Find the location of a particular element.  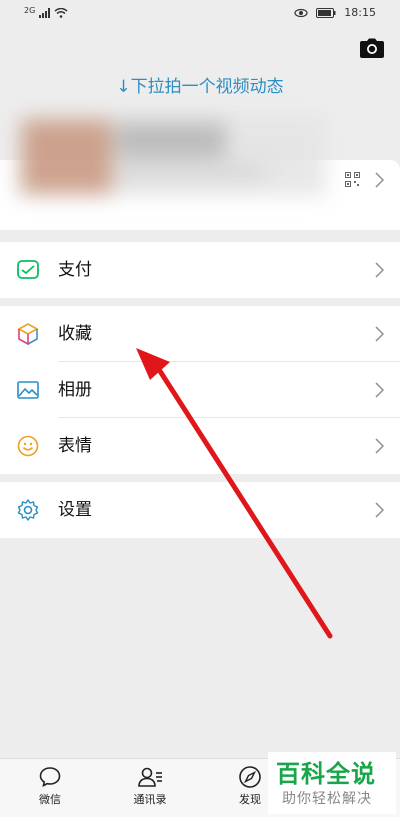

status-right: 18:15 is located at coordinates (335, 12).